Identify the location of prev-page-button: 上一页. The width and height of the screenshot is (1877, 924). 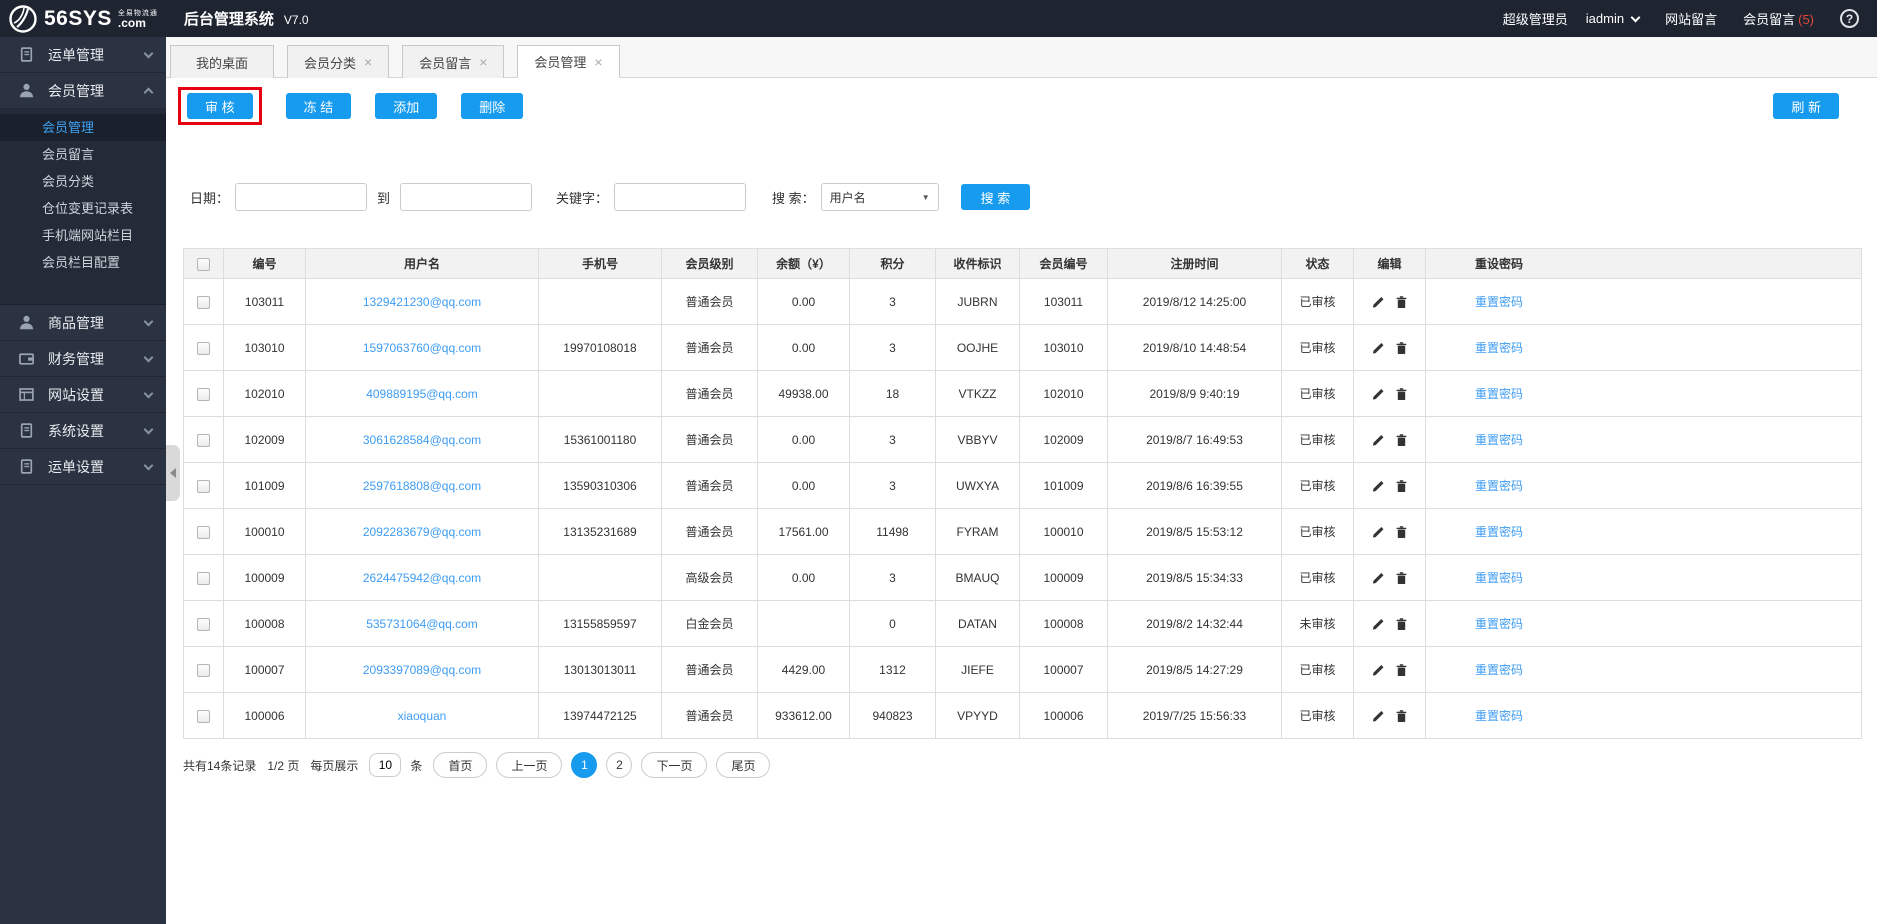
(529, 765).